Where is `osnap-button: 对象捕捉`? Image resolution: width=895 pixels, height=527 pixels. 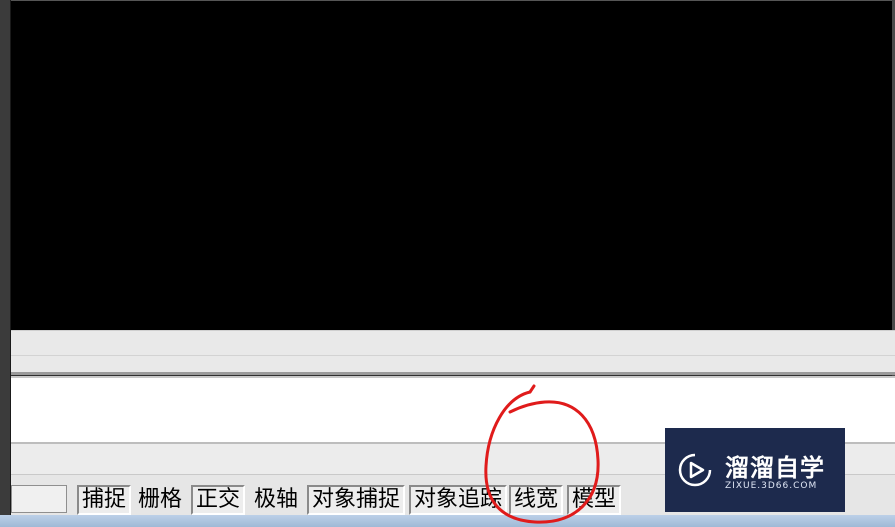 osnap-button: 对象捕捉 is located at coordinates (356, 500).